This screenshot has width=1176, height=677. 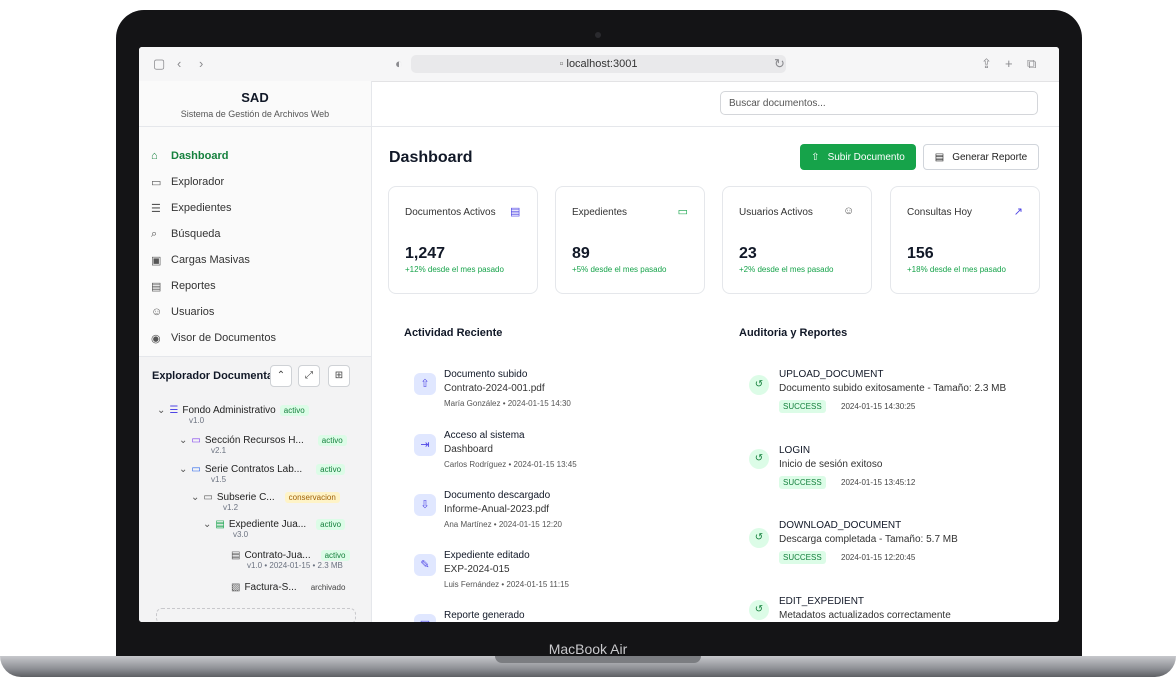 I want to click on nav-label: Explorador, so click(x=198, y=182).